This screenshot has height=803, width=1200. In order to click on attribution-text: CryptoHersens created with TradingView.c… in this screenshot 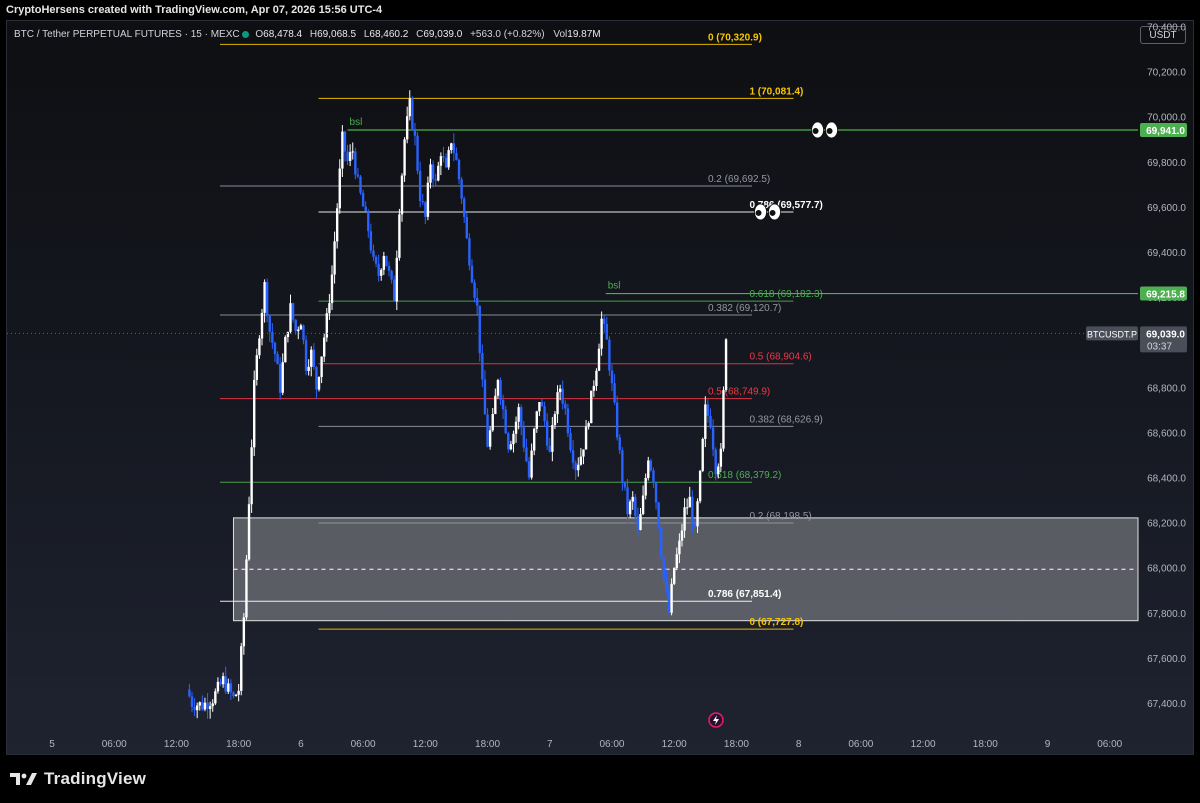, I will do `click(194, 10)`.